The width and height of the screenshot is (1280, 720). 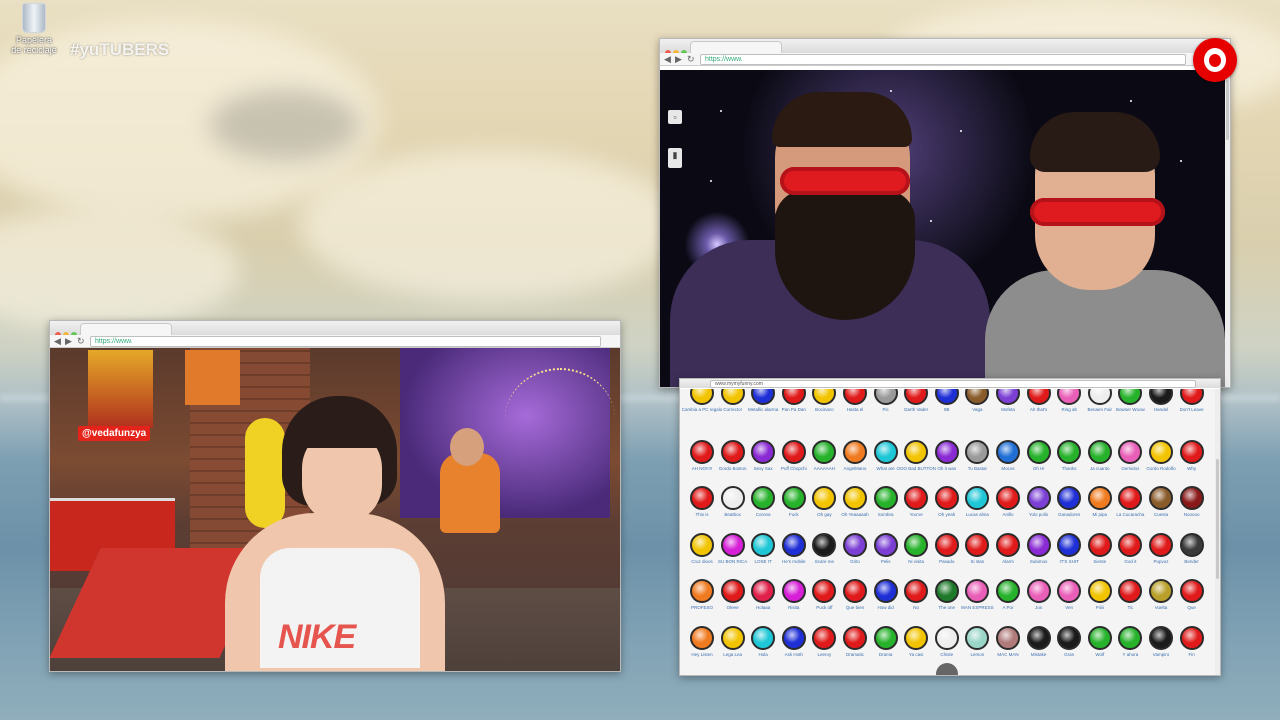 What do you see at coordinates (675, 158) in the screenshot?
I see `bookmark-icon: ▮` at bounding box center [675, 158].